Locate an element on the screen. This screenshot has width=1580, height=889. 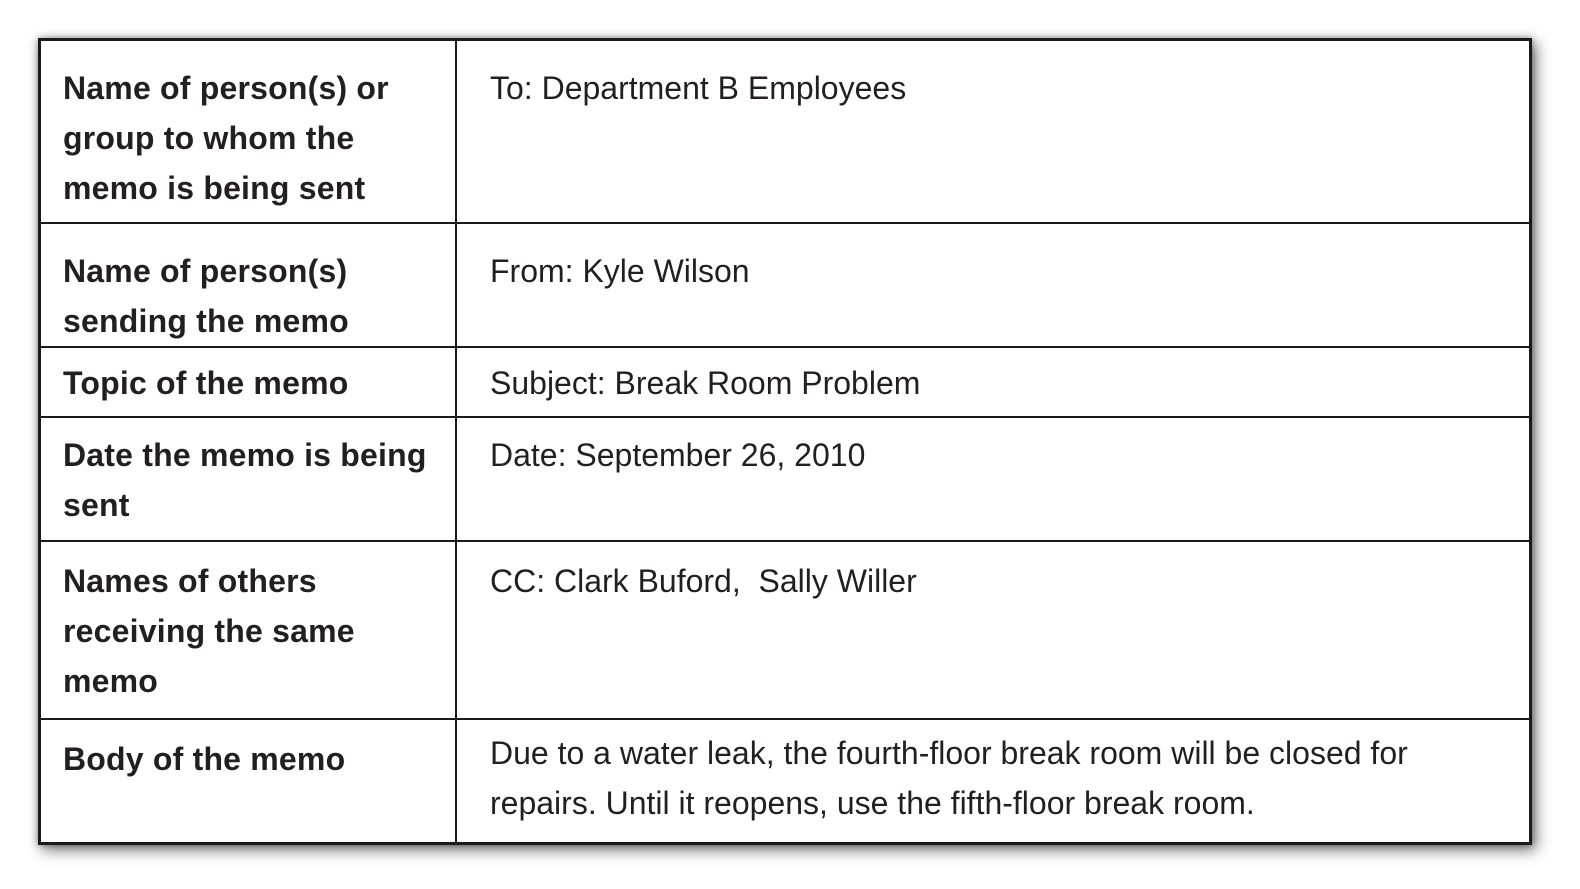
label-cell: Body of the memo is located at coordinates (249, 780).